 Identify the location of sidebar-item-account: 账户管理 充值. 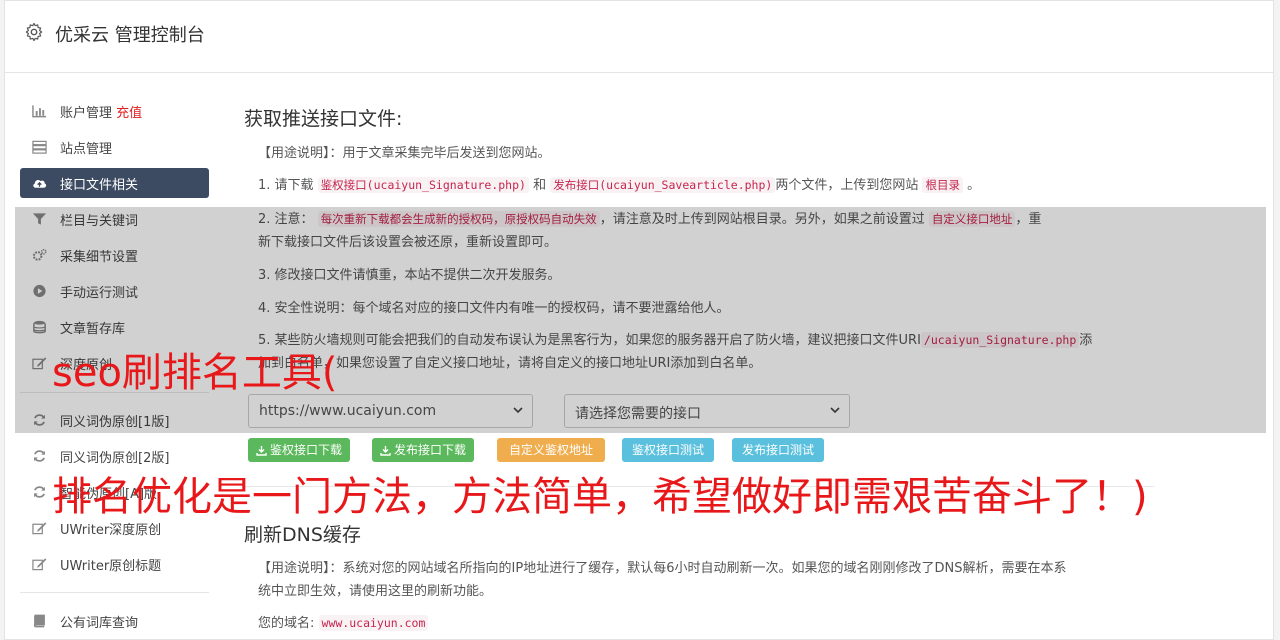
(114, 111).